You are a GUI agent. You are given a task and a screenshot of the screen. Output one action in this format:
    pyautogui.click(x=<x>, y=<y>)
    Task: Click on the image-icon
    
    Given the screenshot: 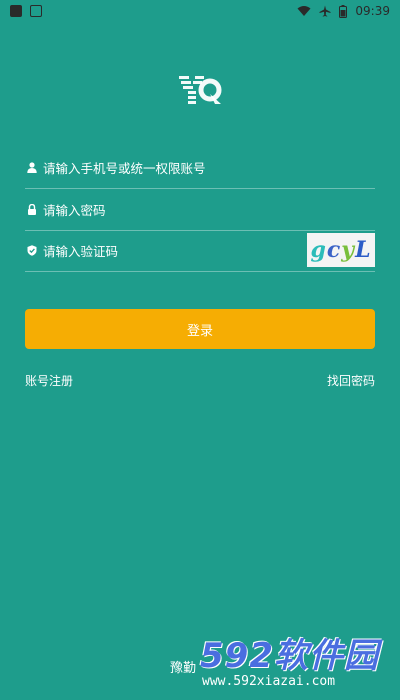 What is the action you would take?
    pyautogui.click(x=36, y=11)
    